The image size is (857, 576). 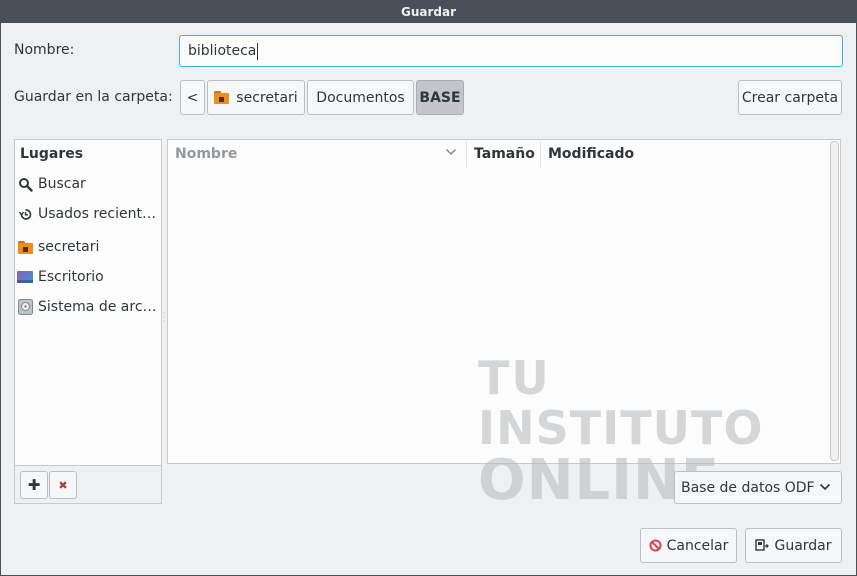 What do you see at coordinates (25, 184) in the screenshot?
I see `search-icon` at bounding box center [25, 184].